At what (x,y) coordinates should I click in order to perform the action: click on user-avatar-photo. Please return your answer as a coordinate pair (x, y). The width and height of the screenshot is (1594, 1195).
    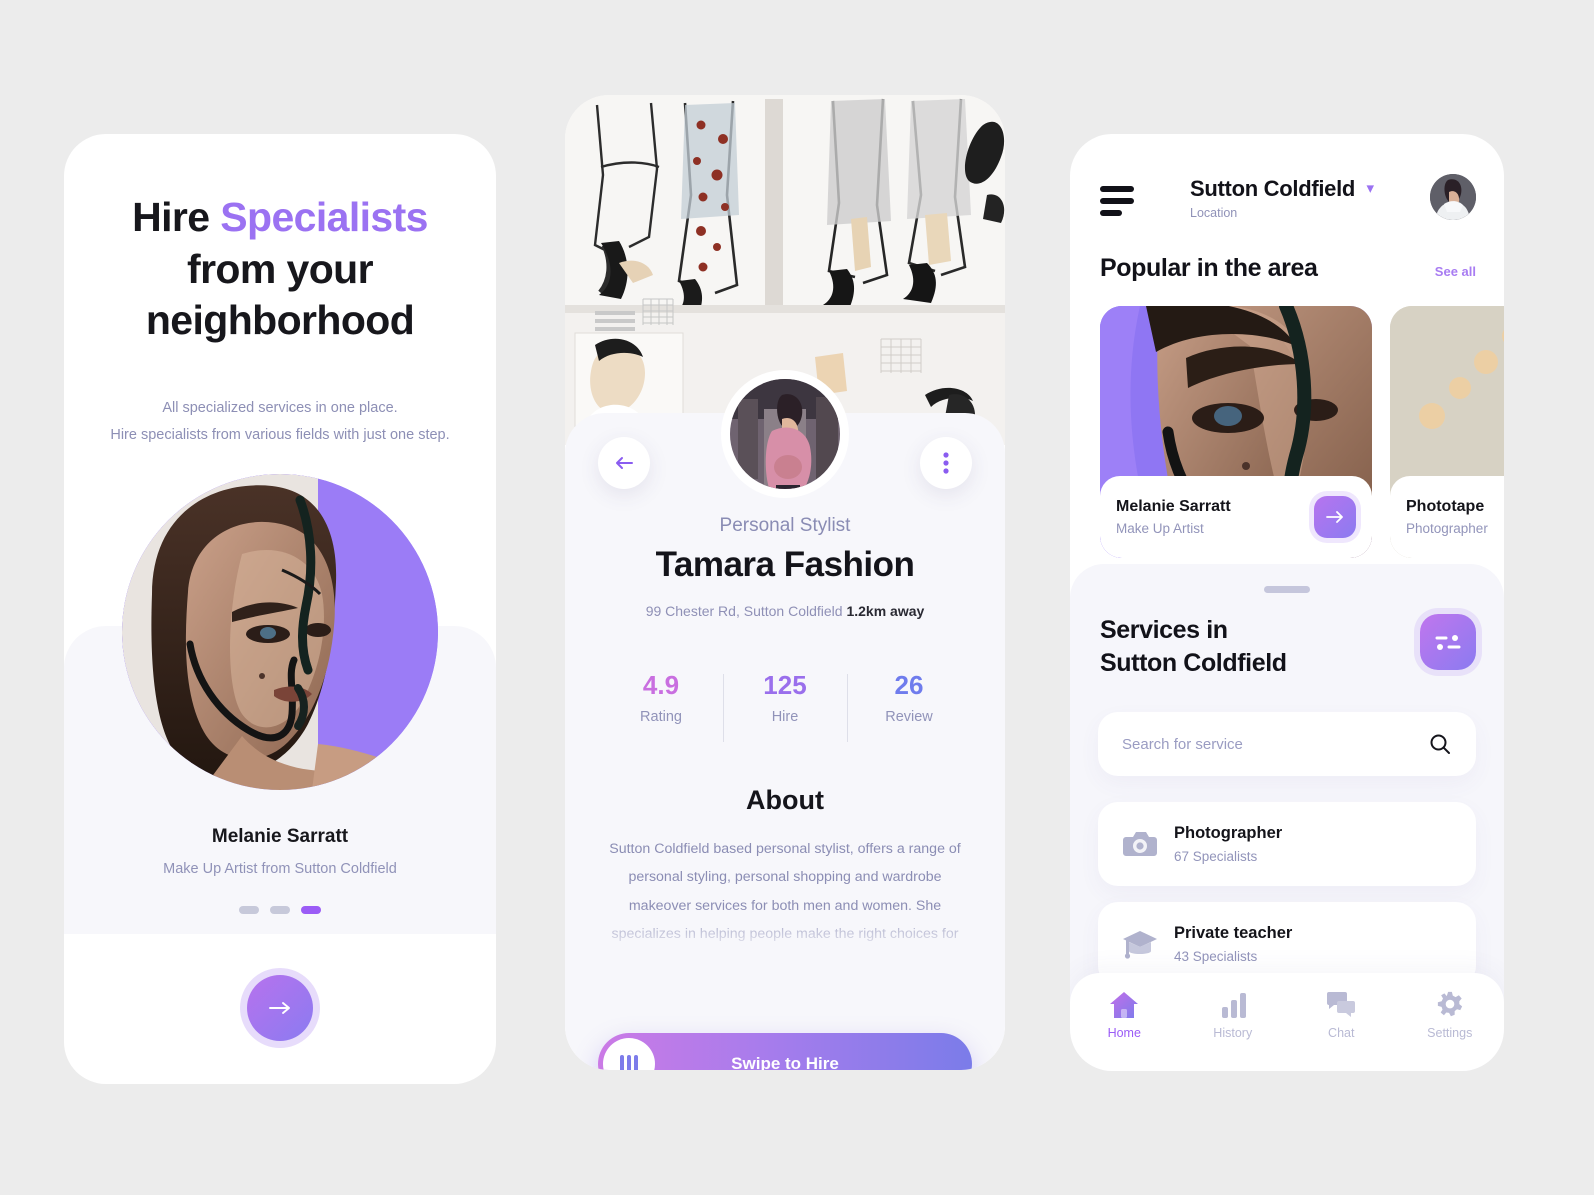
    Looking at the image, I should click on (1453, 197).